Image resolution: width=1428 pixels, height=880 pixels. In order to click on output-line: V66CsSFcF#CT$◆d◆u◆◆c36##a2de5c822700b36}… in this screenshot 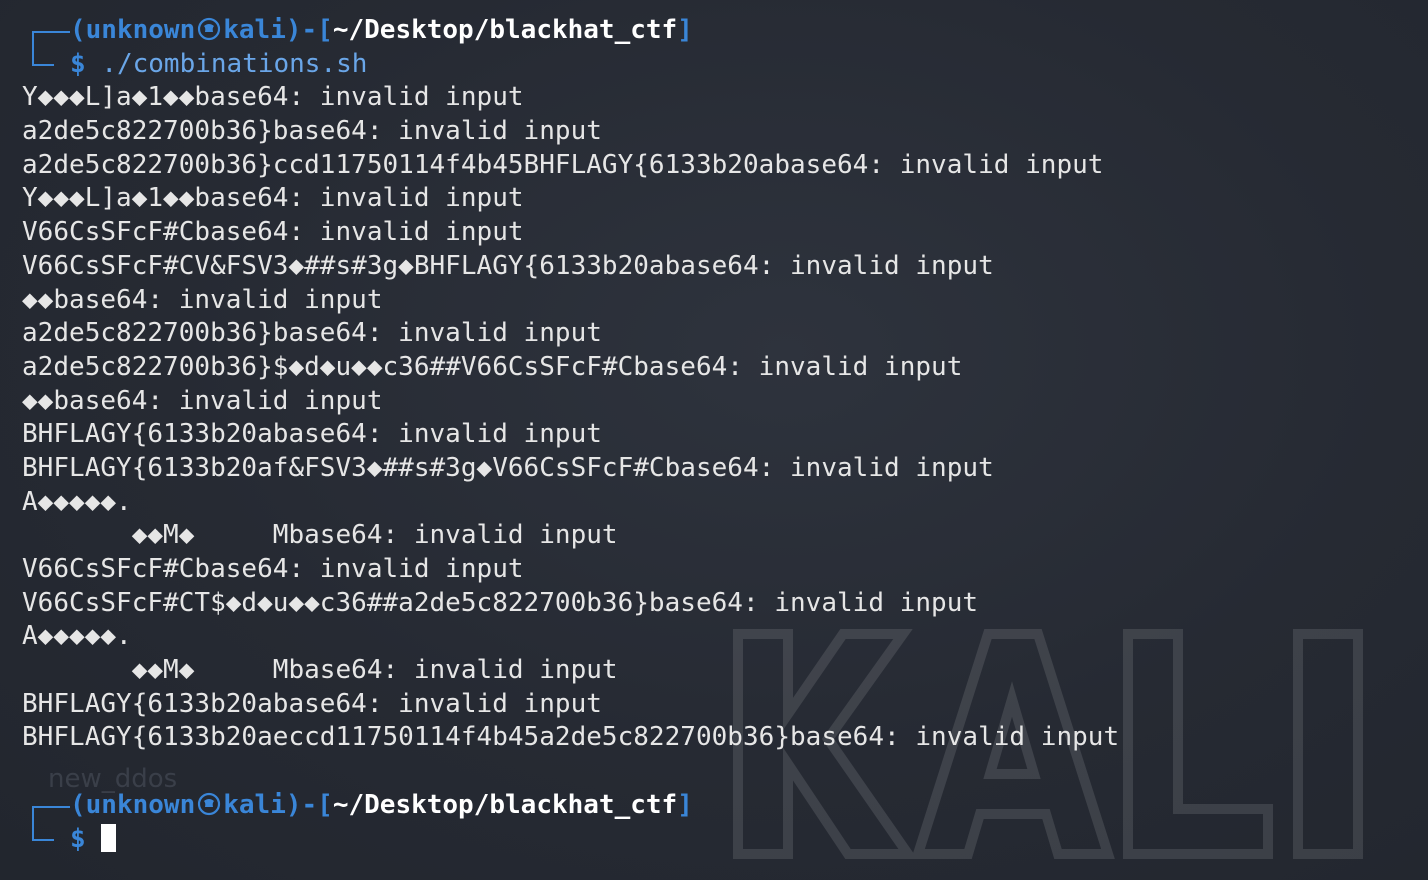, I will do `click(500, 602)`.